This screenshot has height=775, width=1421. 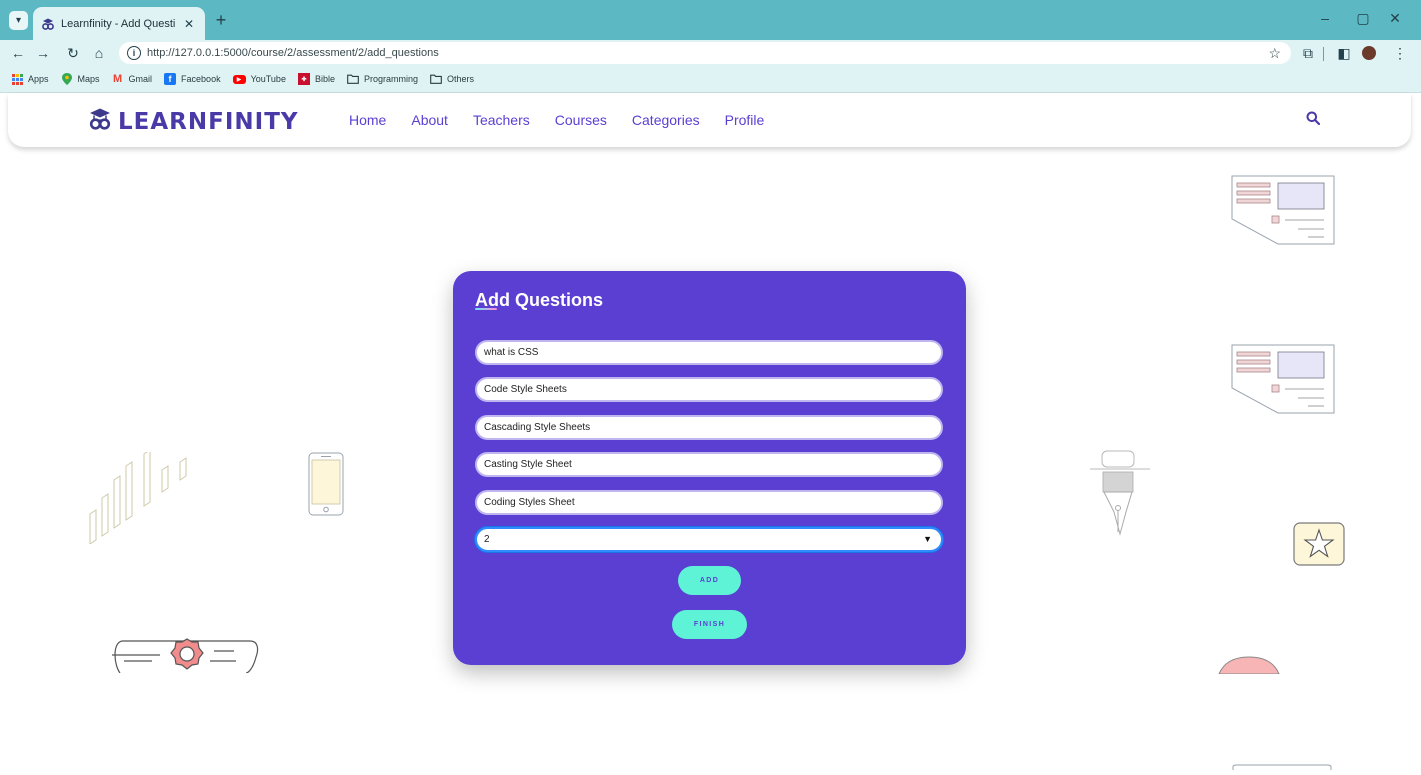 What do you see at coordinates (99, 53) in the screenshot?
I see `home-icon: ⌂` at bounding box center [99, 53].